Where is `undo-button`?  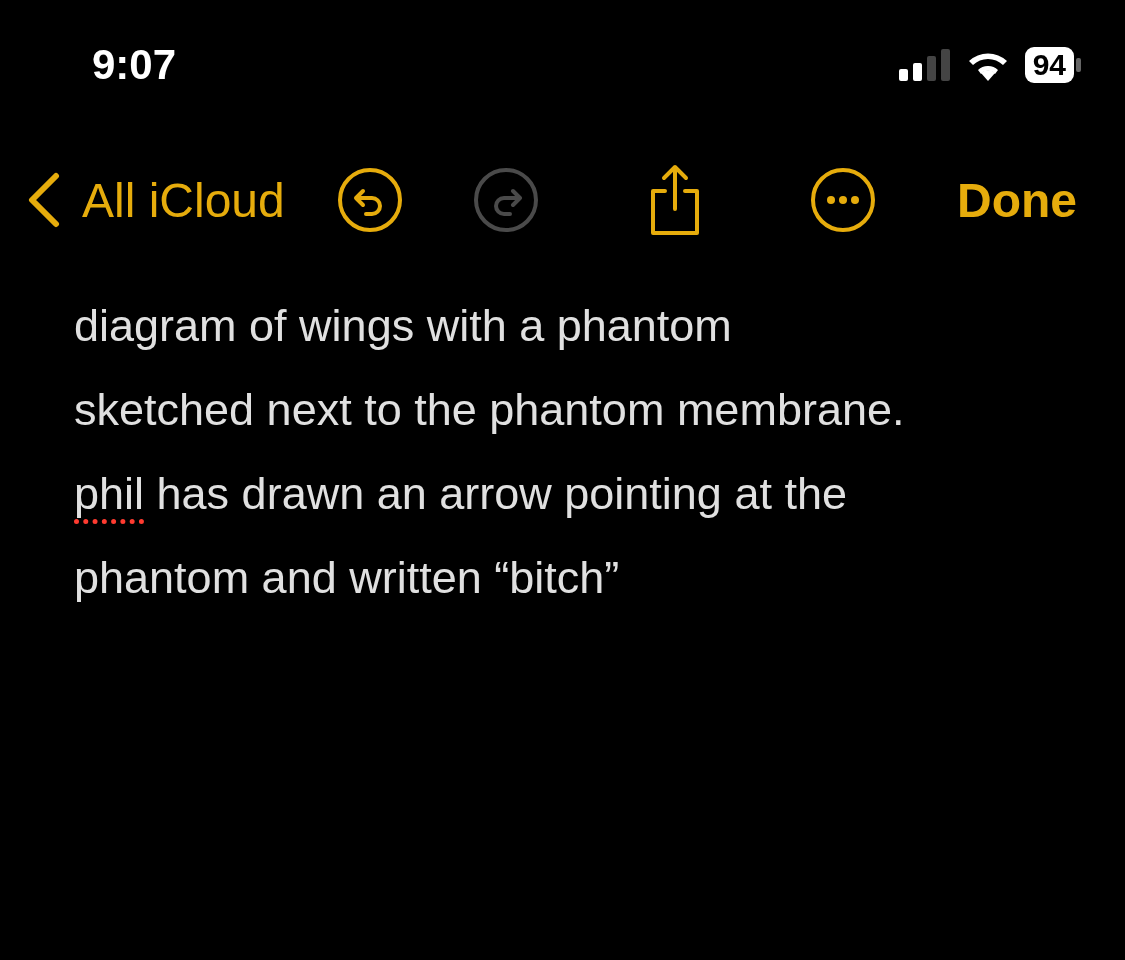
undo-button is located at coordinates (369, 200).